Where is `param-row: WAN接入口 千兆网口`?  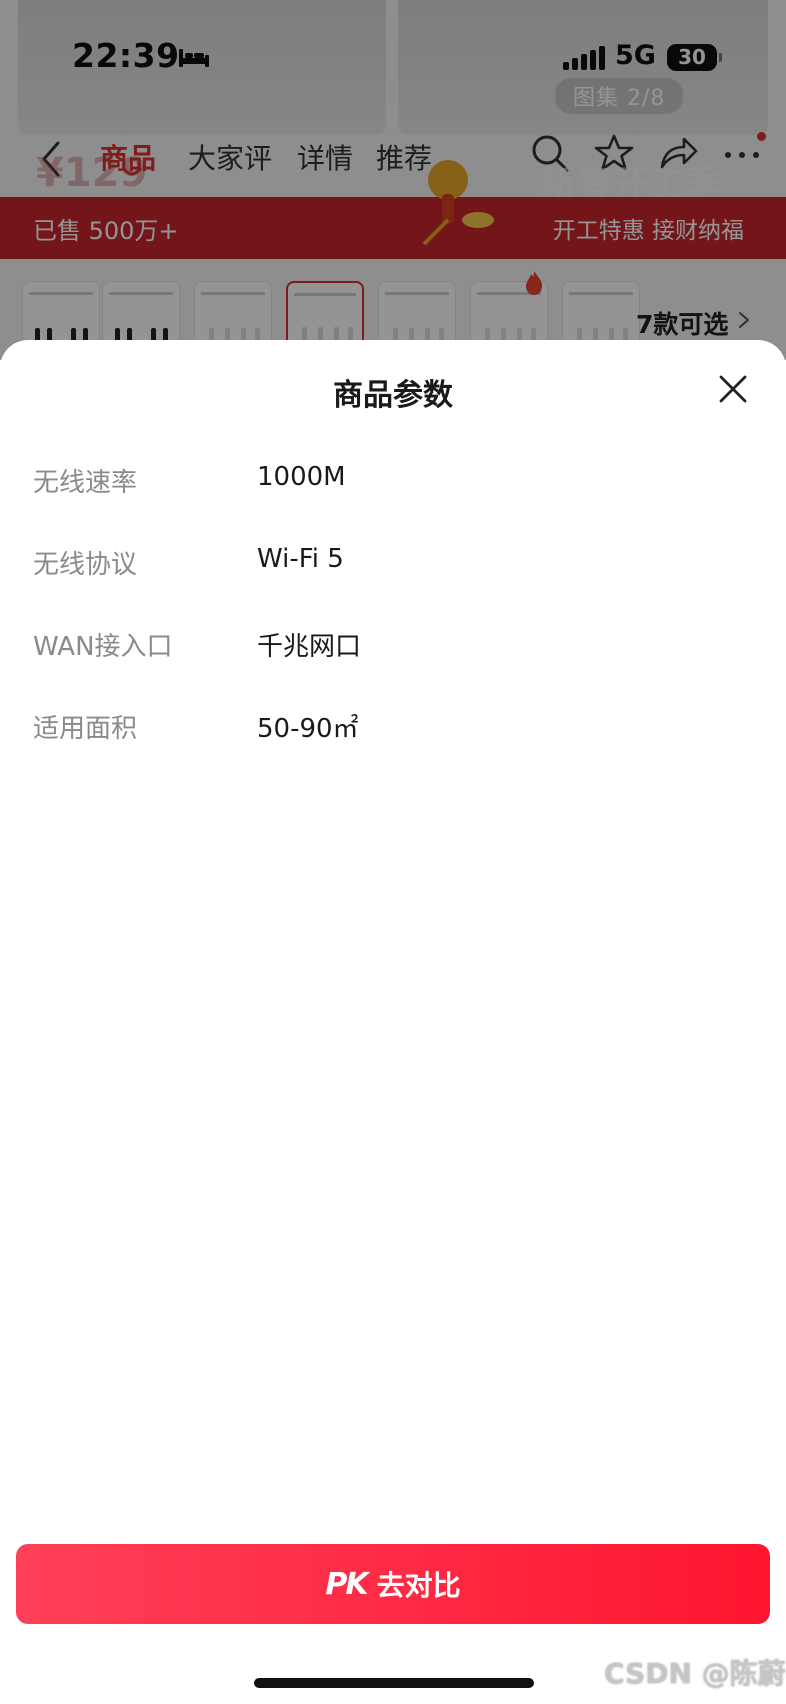
param-row: WAN接入口 千兆网口 is located at coordinates (393, 646).